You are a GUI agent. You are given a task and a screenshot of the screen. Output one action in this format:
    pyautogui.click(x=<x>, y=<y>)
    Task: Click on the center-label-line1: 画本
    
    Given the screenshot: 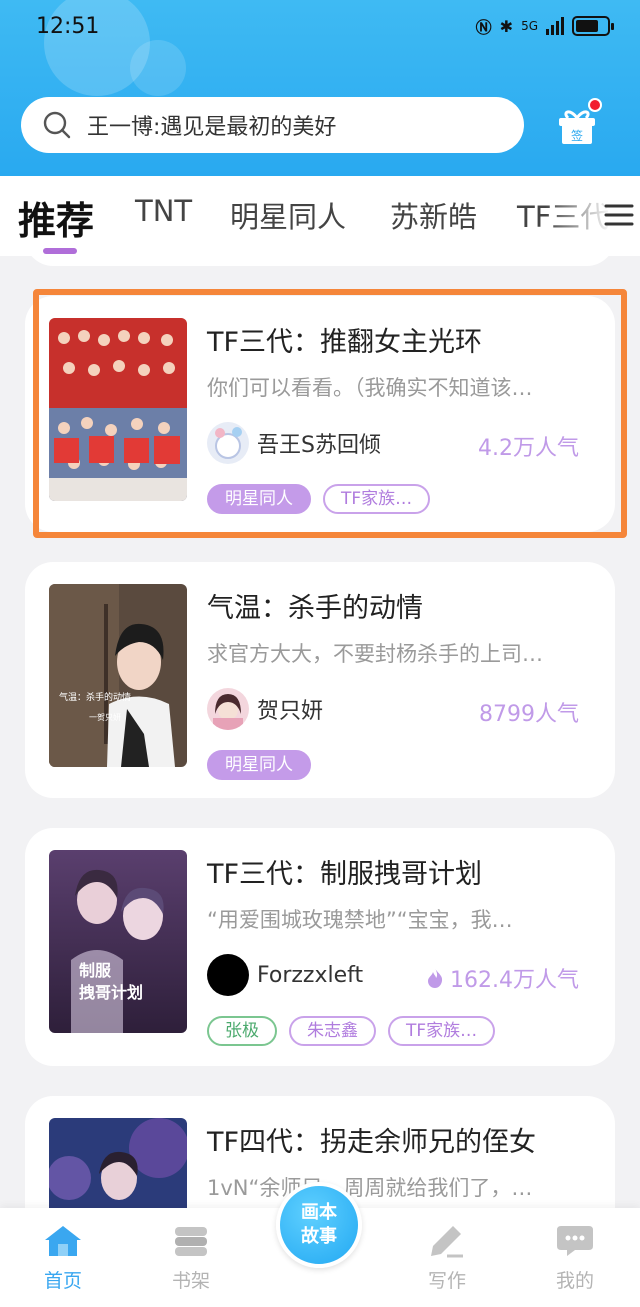 What is the action you would take?
    pyautogui.click(x=319, y=1212)
    